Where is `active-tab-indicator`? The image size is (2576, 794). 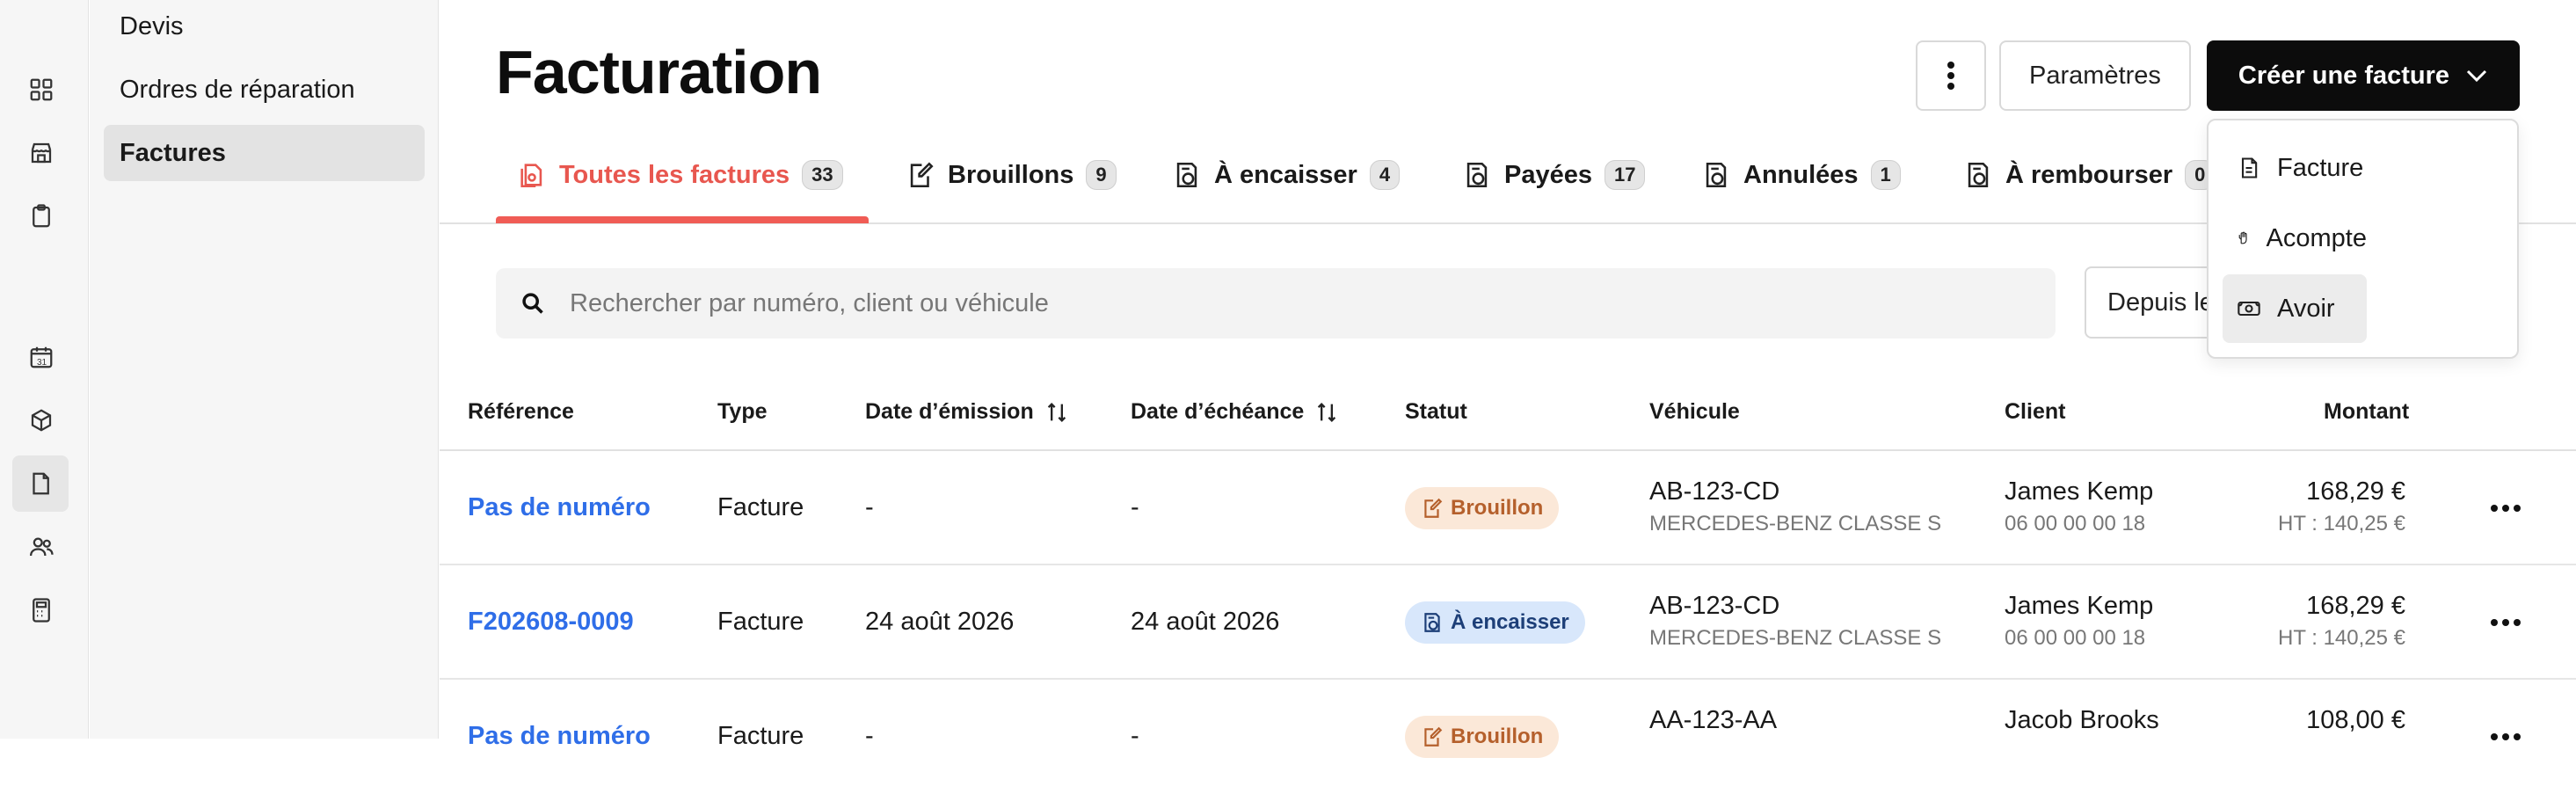 active-tab-indicator is located at coordinates (682, 219).